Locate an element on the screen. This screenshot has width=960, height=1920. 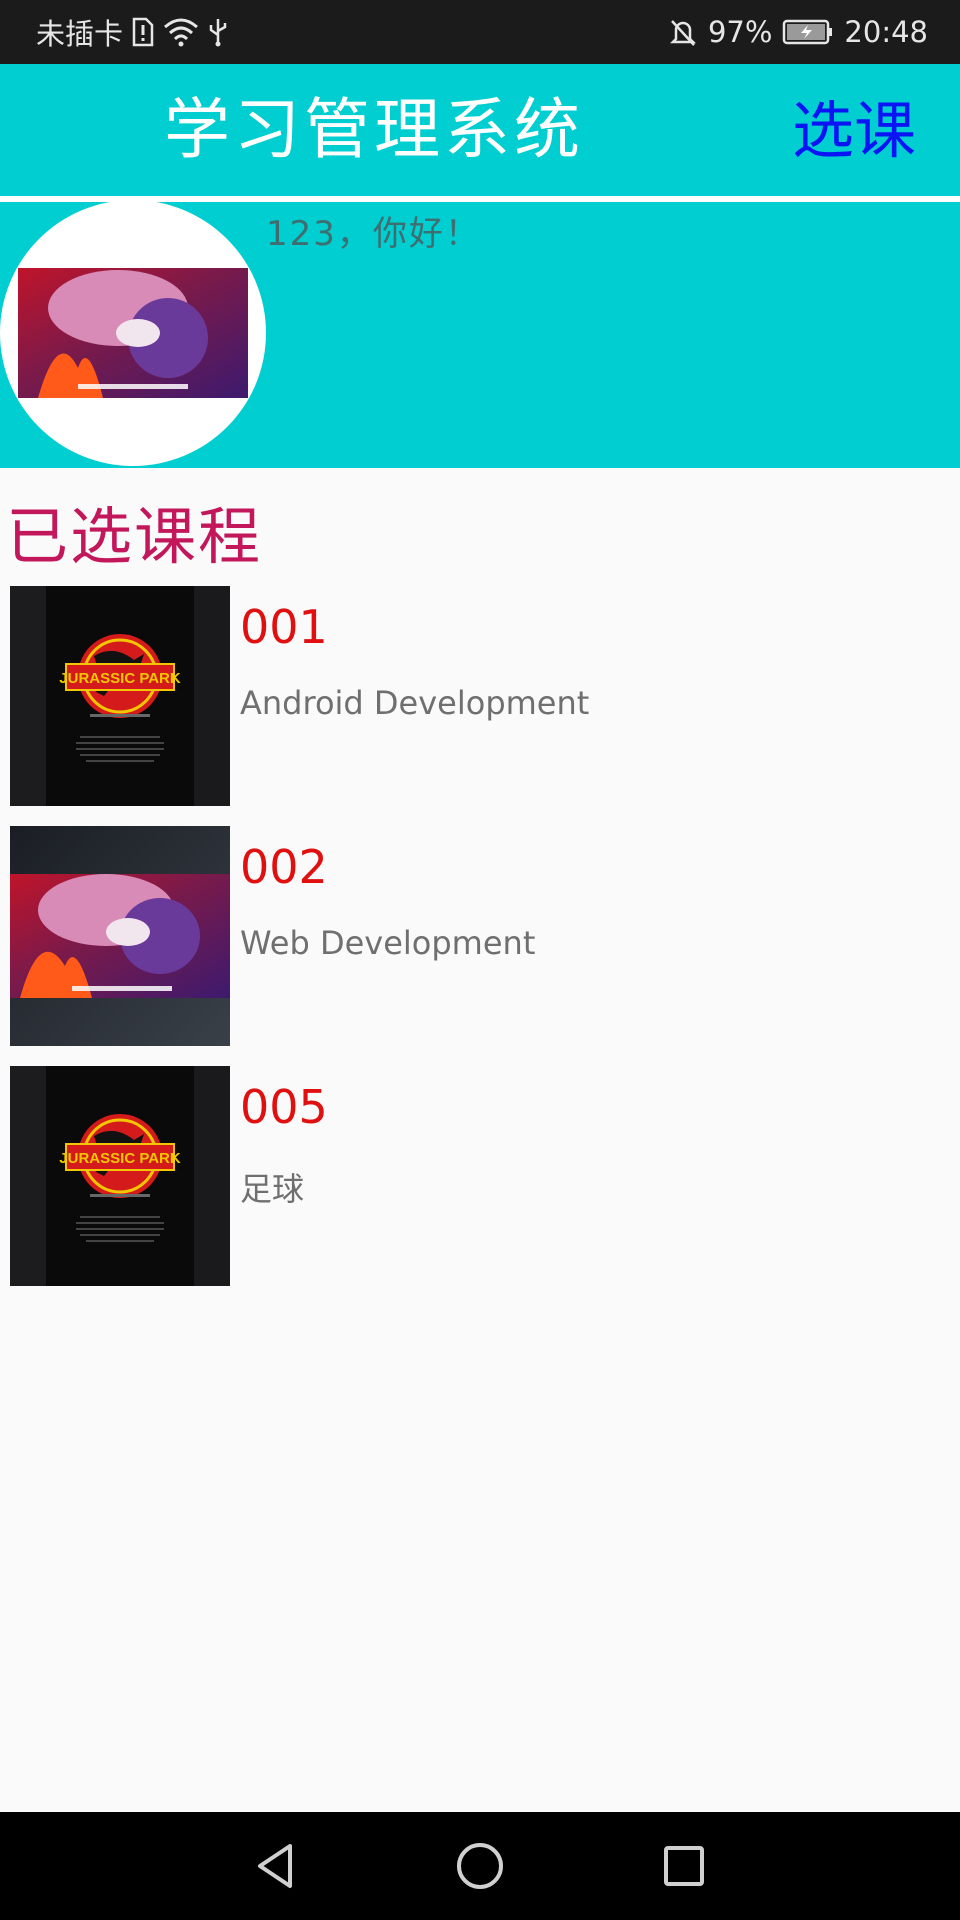
system-nav-bar is located at coordinates (480, 1866).